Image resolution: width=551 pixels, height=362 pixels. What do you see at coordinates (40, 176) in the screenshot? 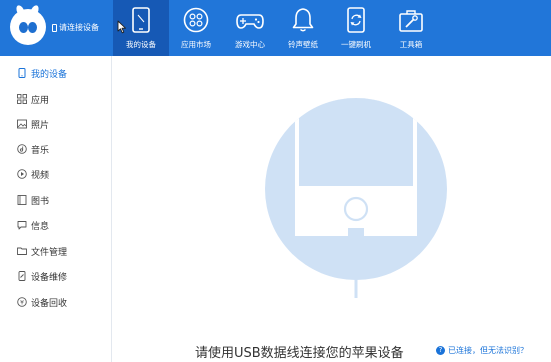
I see `sidebar-item-label: 视频` at bounding box center [40, 176].